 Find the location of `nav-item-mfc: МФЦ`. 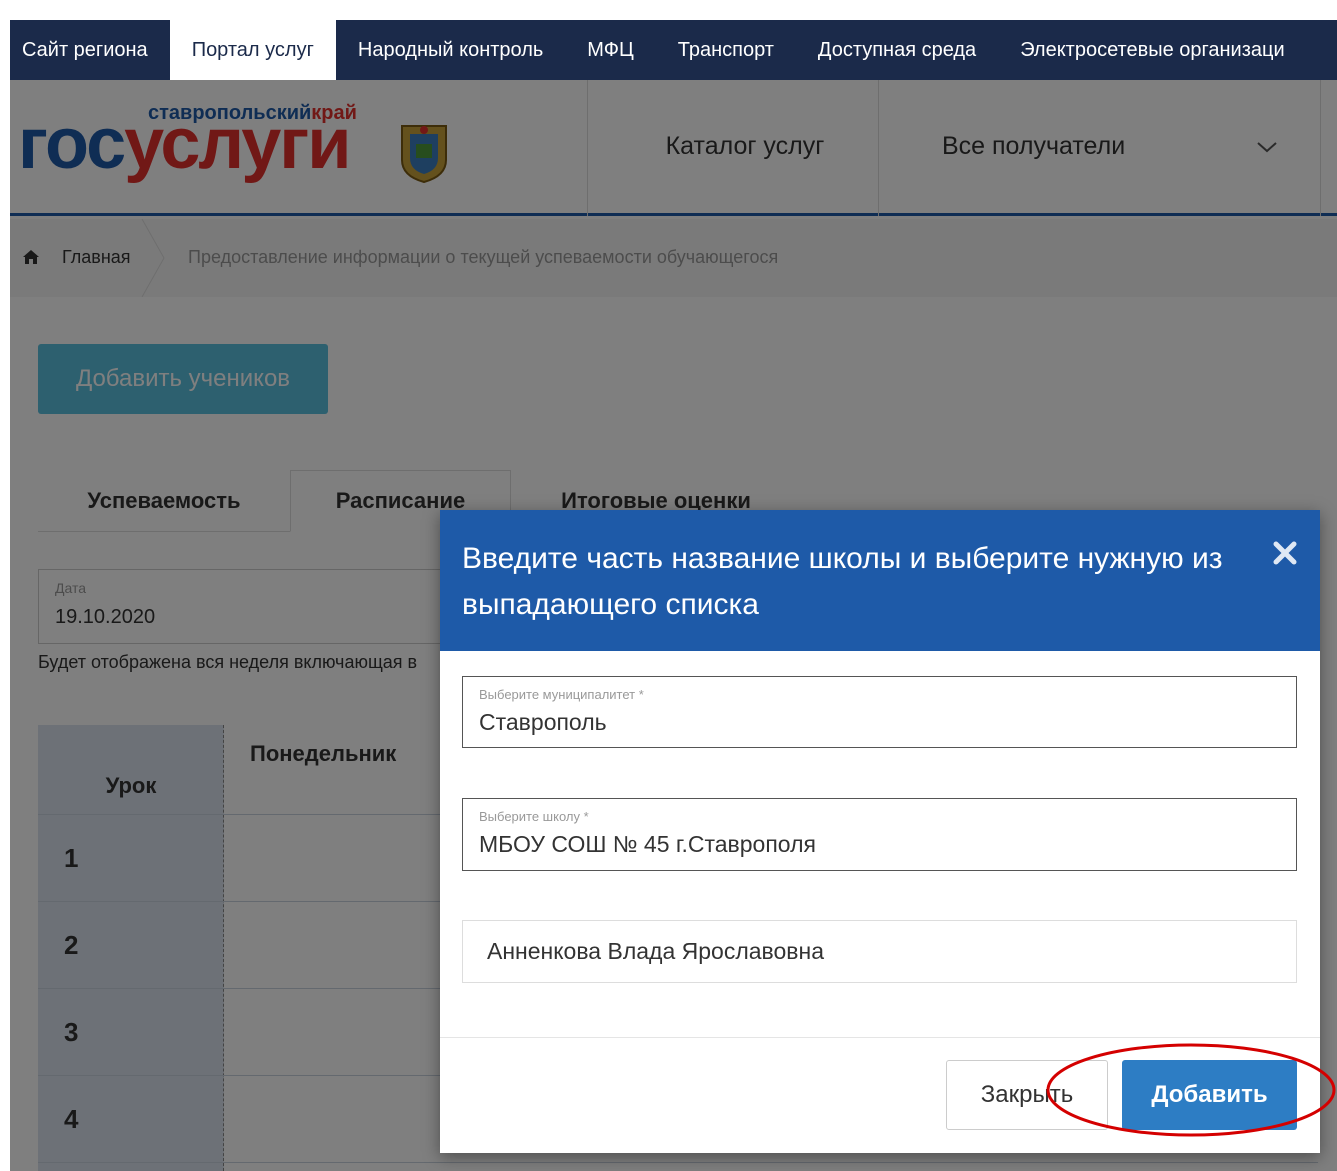

nav-item-mfc: МФЦ is located at coordinates (610, 50).